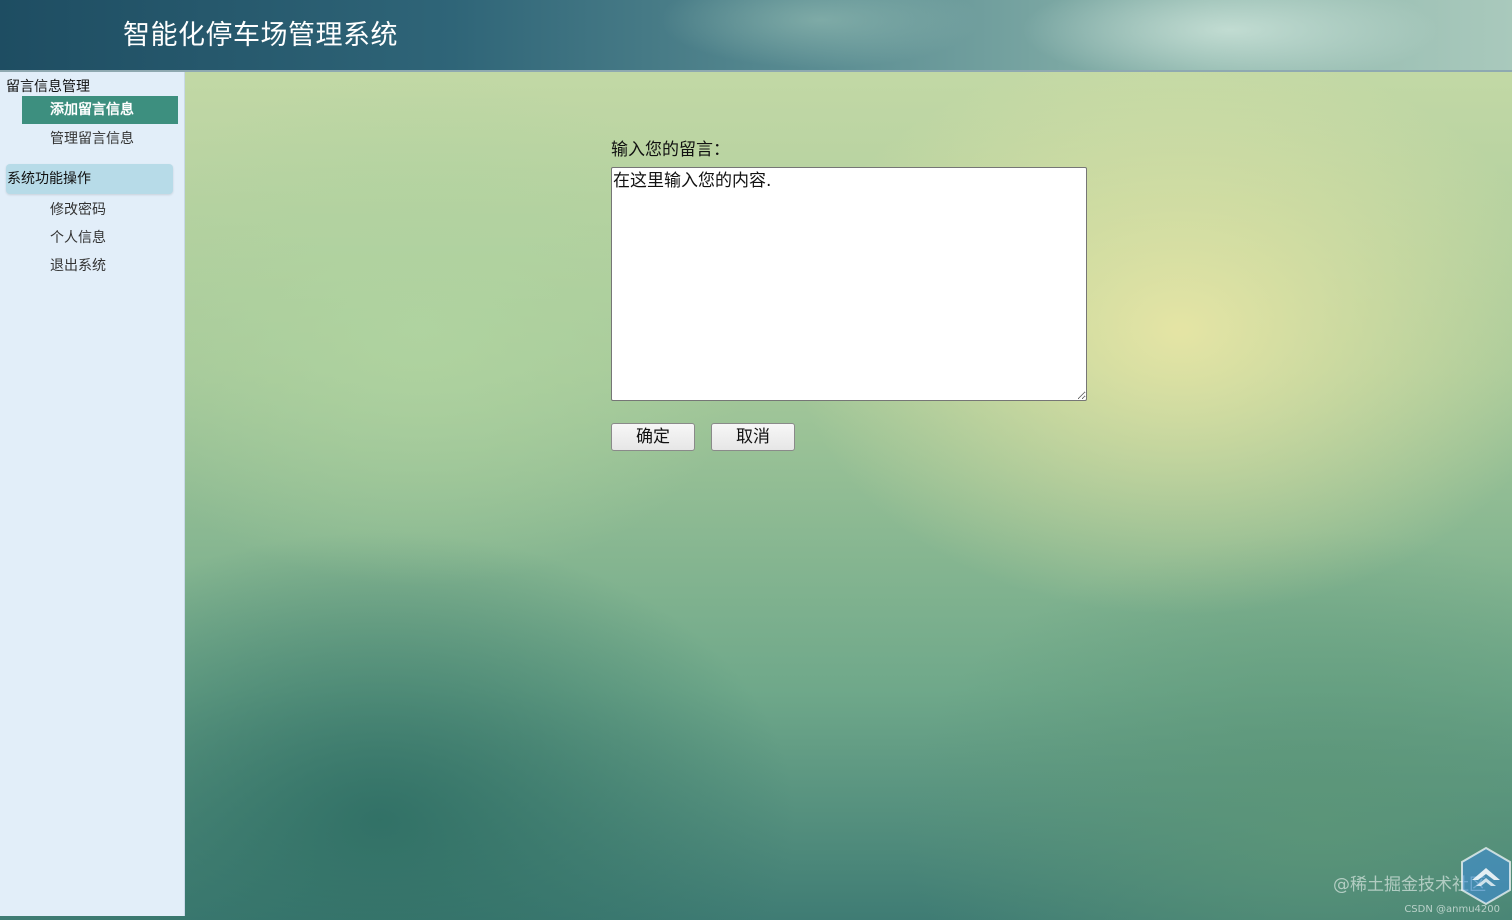 The height and width of the screenshot is (920, 1512). Describe the element at coordinates (653, 437) in the screenshot. I see `confirm-button: 确定` at that location.